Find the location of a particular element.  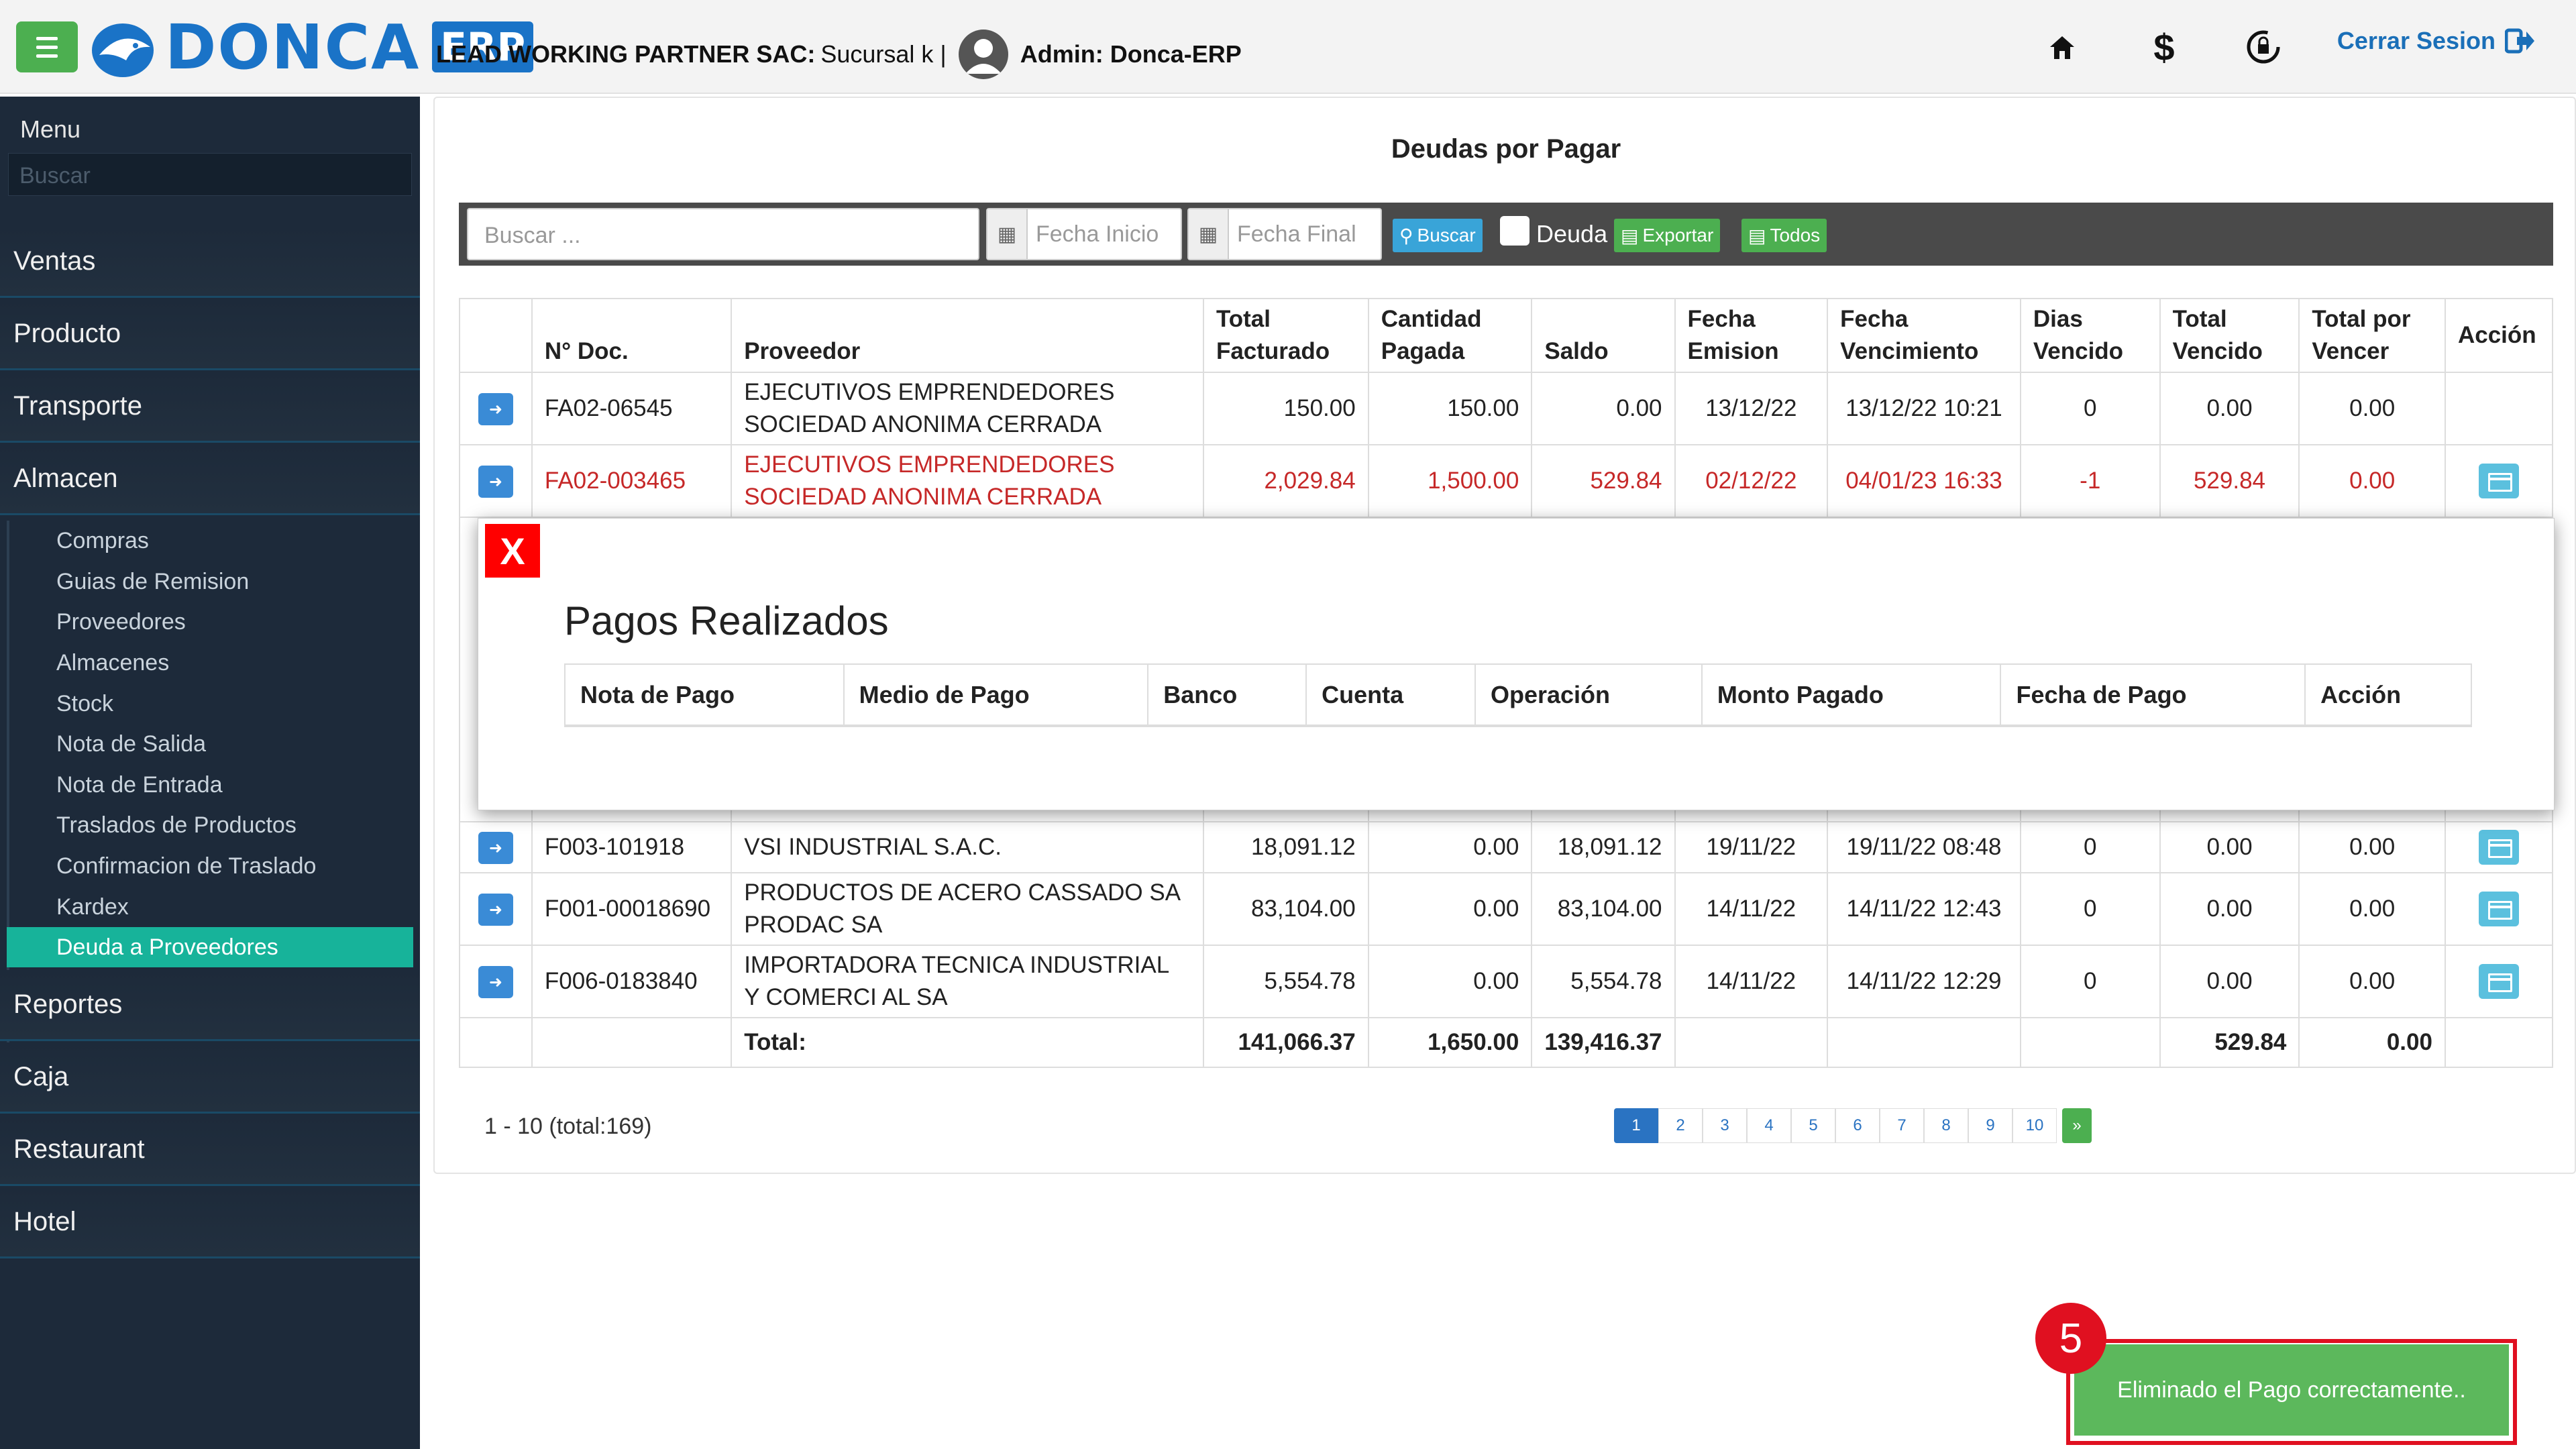

page-5-button: 5 is located at coordinates (1813, 1125).